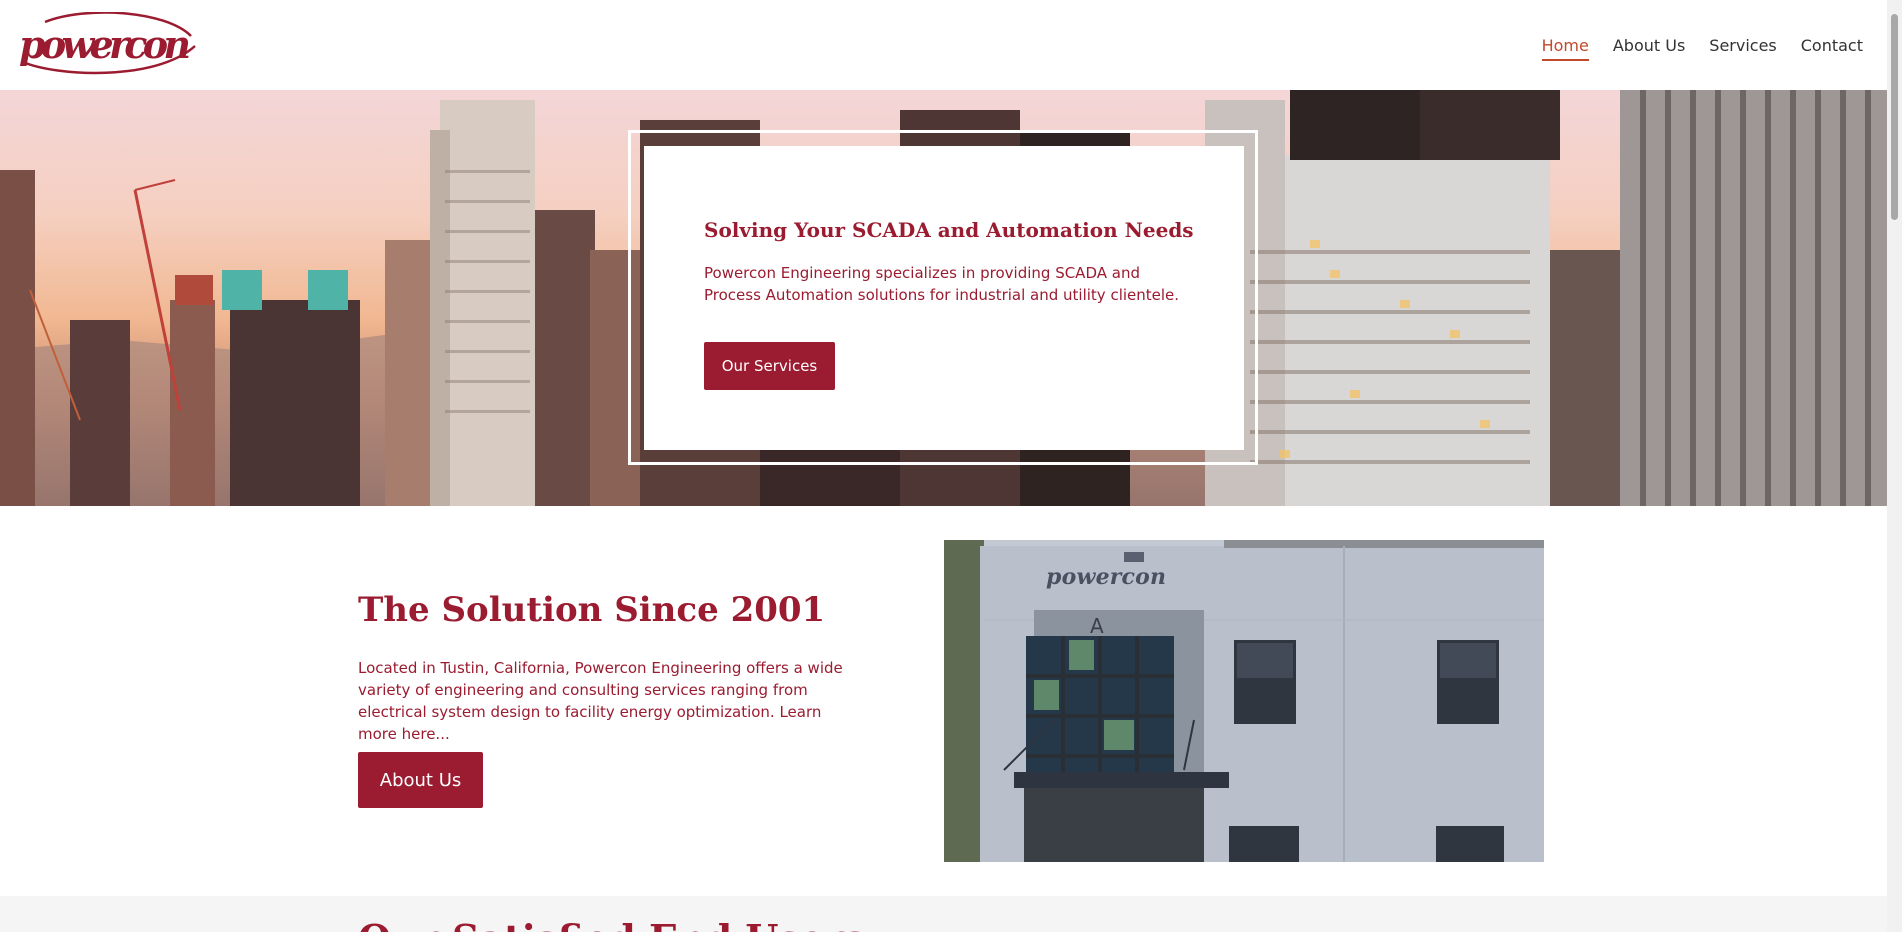 This screenshot has width=1902, height=932. Describe the element at coordinates (1244, 701) in the screenshot. I see `powercon-building-image: powercon A` at that location.